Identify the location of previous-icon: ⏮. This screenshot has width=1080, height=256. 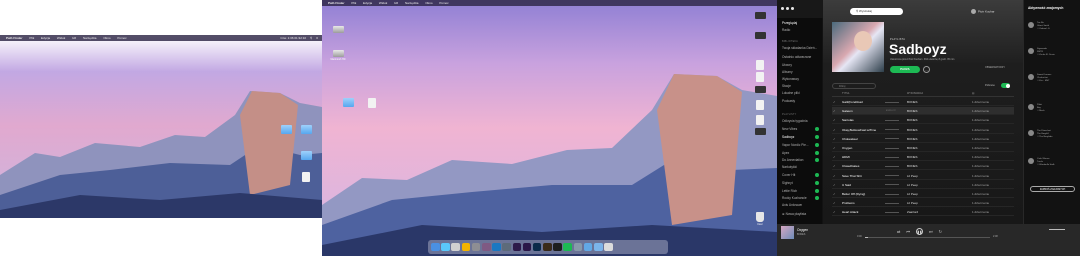
(908, 231).